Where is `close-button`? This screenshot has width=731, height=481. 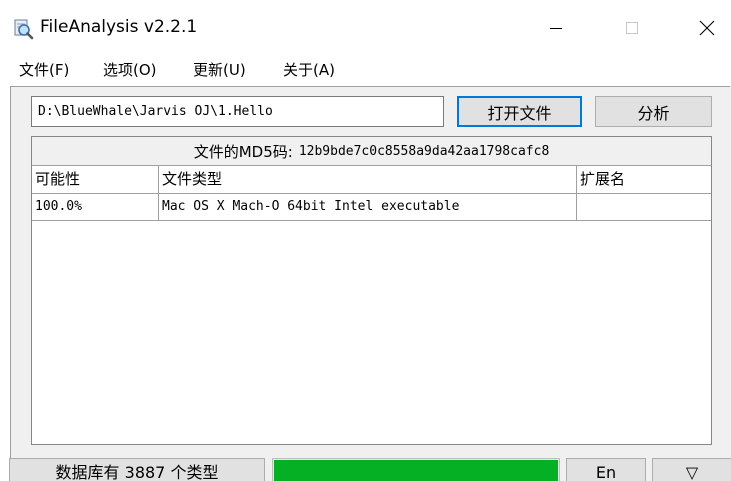
close-button is located at coordinates (706, 28).